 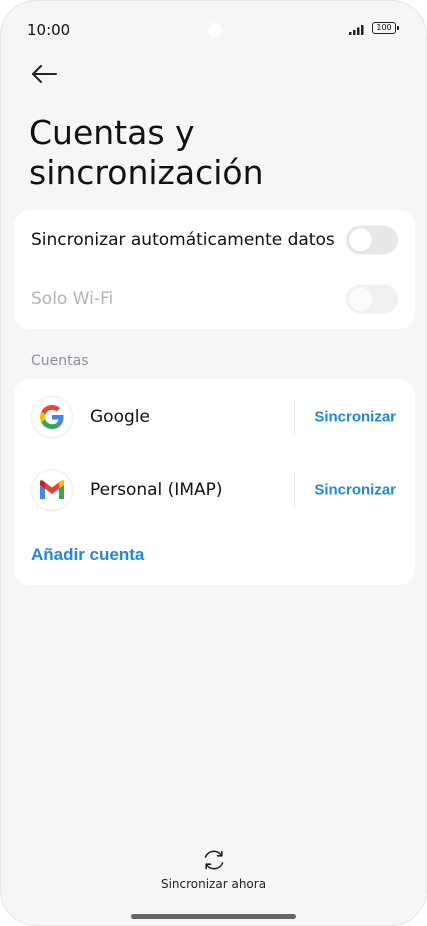 I want to click on status-time: 10:00, so click(x=49, y=30).